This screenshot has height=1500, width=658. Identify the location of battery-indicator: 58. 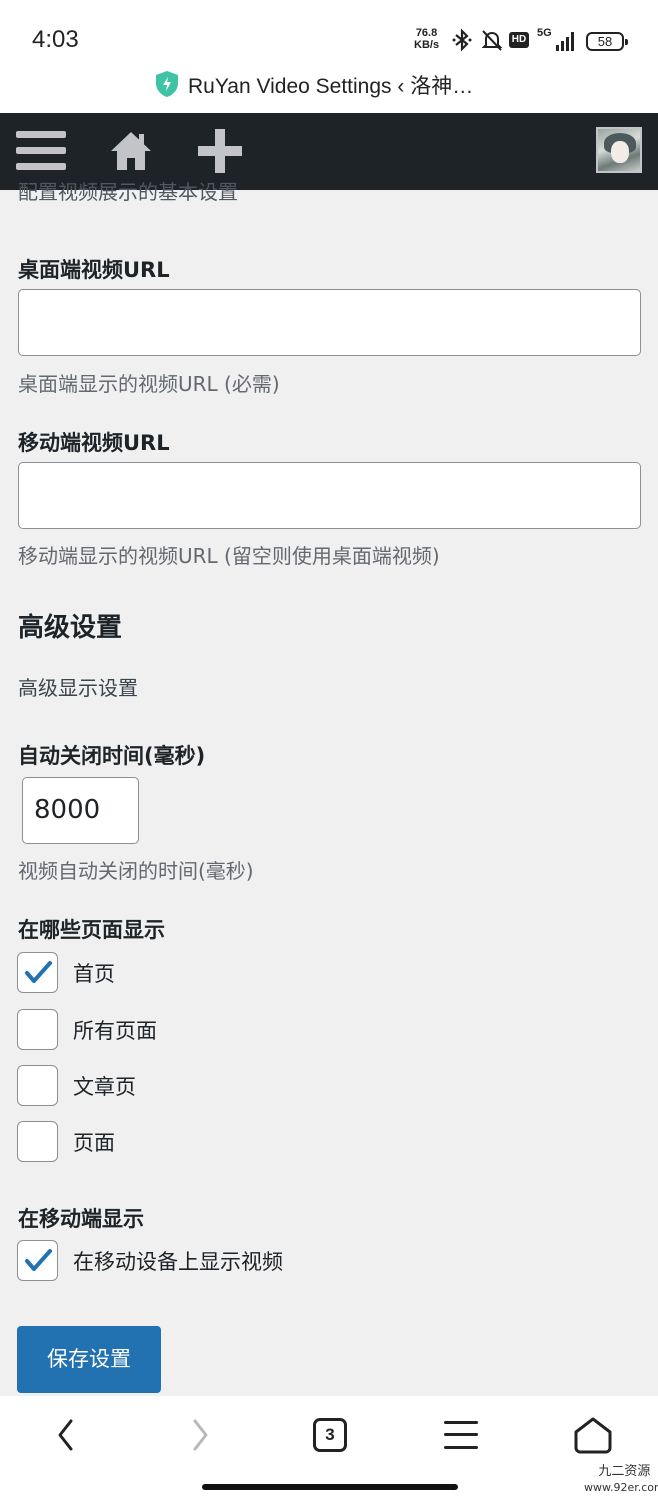
(607, 41).